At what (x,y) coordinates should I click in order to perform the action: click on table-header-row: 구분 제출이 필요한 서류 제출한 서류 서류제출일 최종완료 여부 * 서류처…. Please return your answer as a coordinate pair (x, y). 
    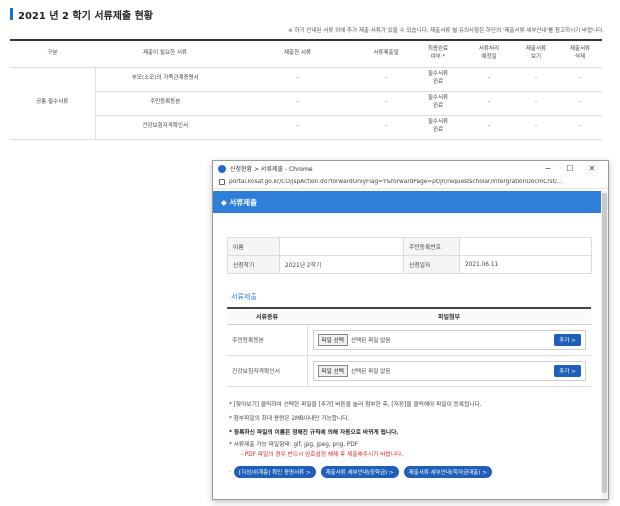
    Looking at the image, I should click on (306, 53).